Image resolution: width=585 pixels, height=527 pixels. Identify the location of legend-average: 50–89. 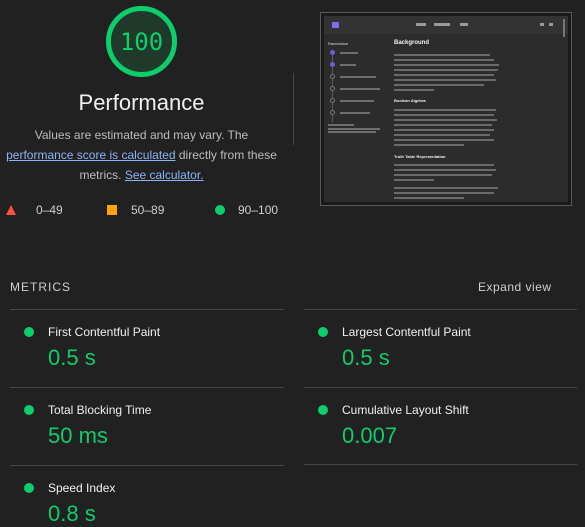
(135, 210).